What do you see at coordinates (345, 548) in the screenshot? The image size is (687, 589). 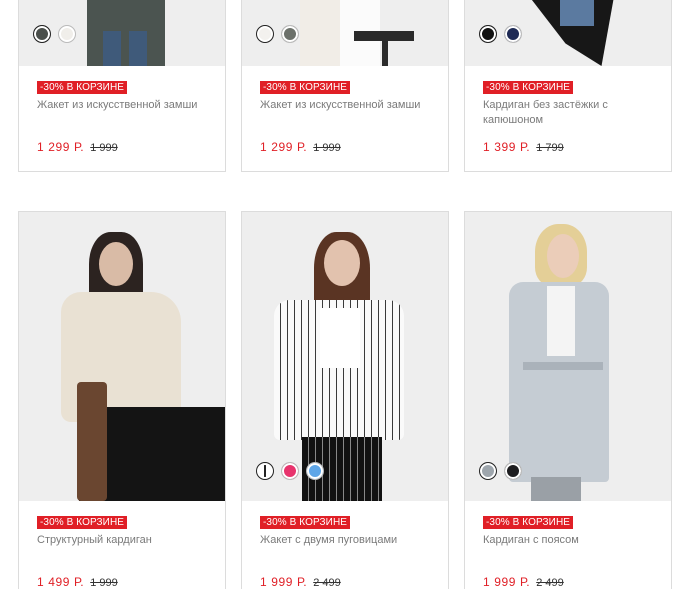 I see `product-title: Жакет с двумя пуговицами` at bounding box center [345, 548].